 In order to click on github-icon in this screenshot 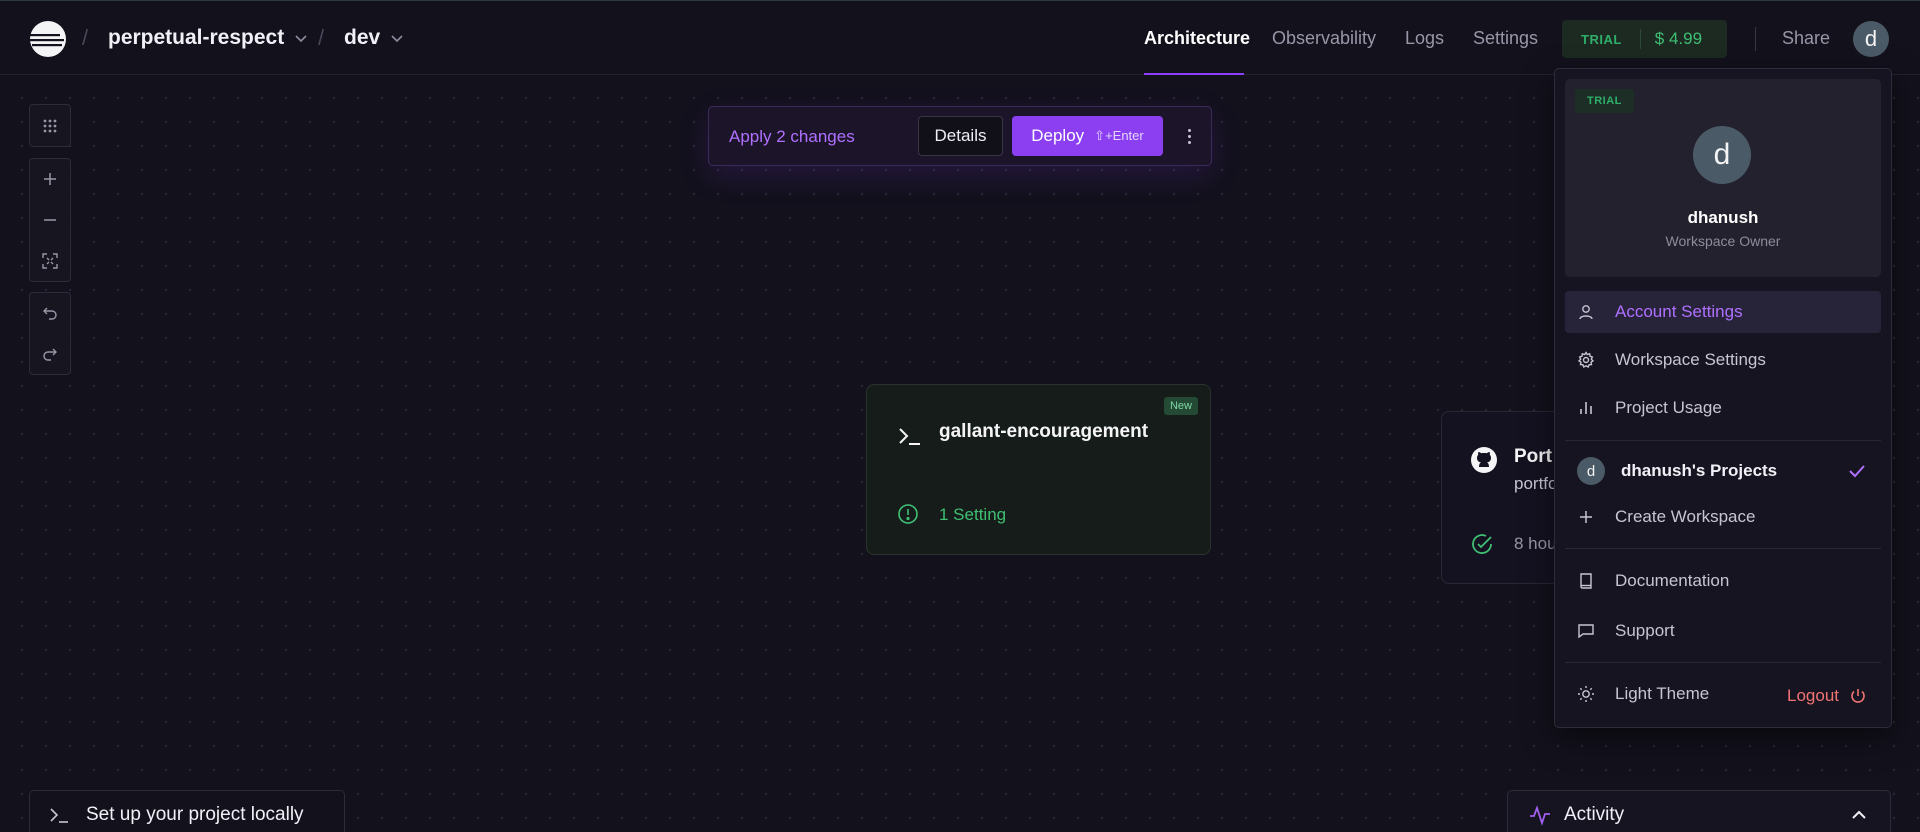, I will do `click(1484, 460)`.